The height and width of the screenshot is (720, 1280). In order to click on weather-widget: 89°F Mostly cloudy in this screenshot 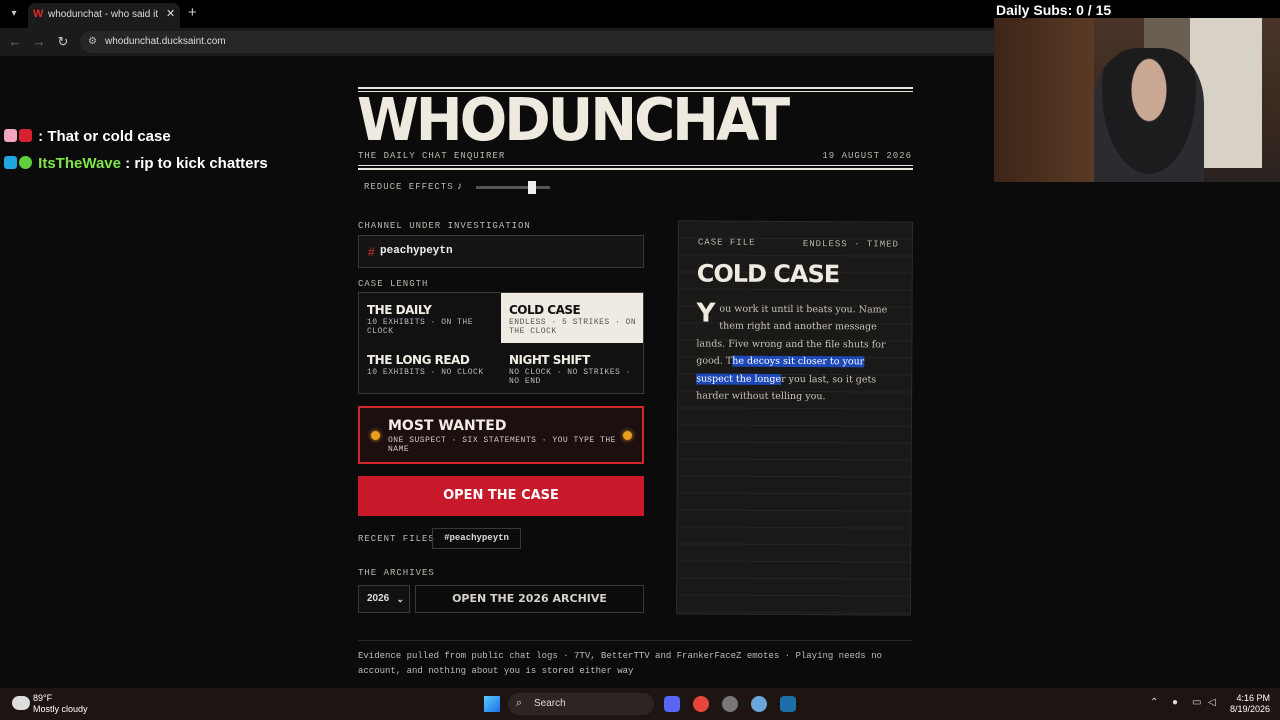, I will do `click(60, 704)`.